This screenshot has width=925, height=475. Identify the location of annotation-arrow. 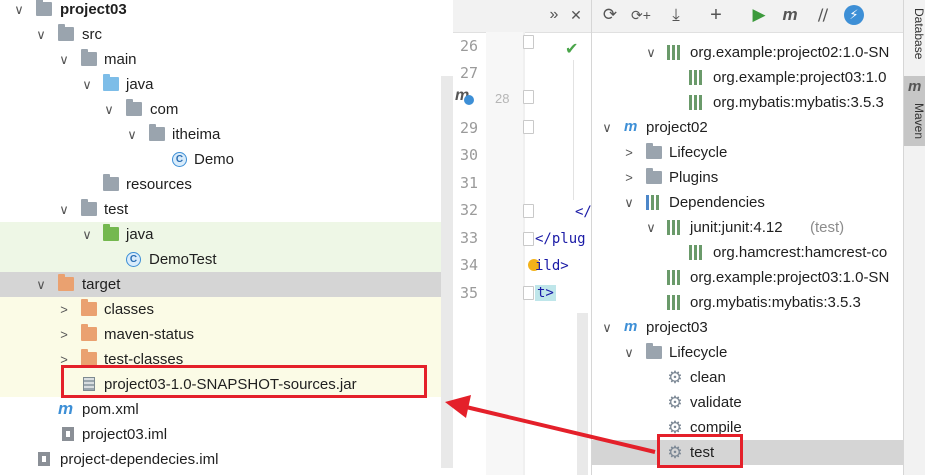
(550, 424).